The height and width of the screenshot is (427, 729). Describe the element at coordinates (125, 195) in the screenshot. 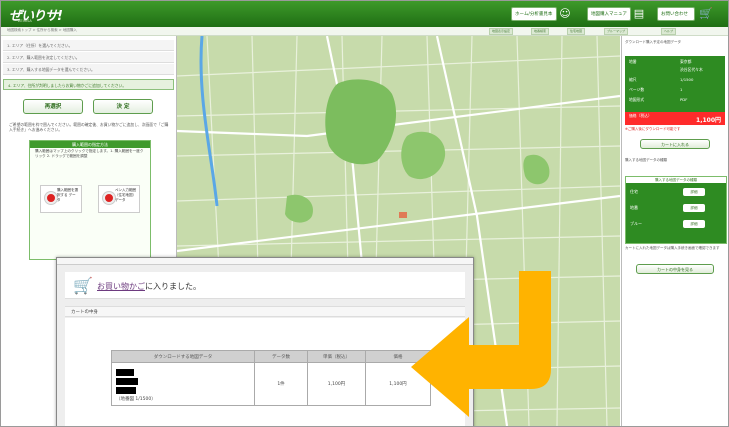

I see `pen-range-label: ペン入力範囲（住宅地図）データ` at that location.